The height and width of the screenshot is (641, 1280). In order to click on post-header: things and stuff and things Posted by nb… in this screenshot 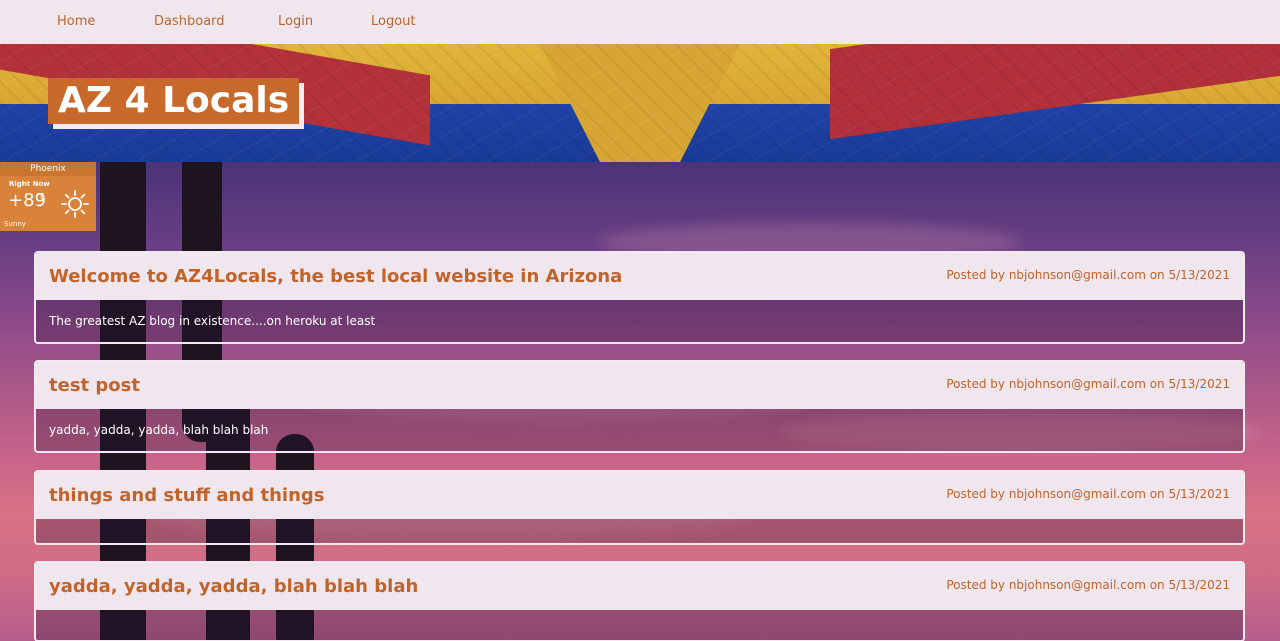, I will do `click(639, 495)`.